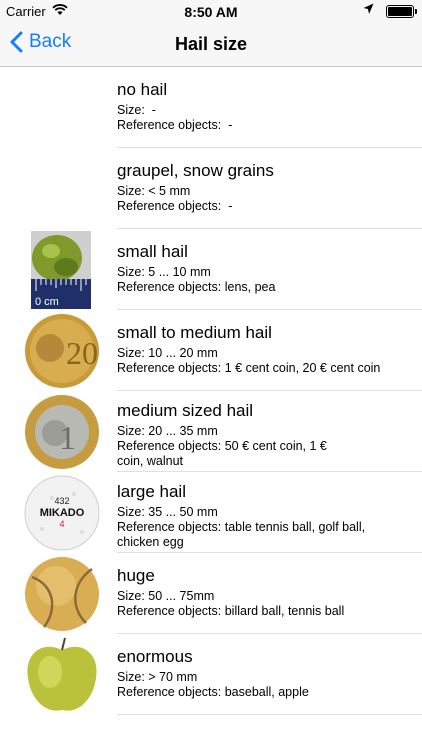 The image size is (422, 750). Describe the element at coordinates (67, 438) in the screenshot. I see `svg-text: 1` at that location.